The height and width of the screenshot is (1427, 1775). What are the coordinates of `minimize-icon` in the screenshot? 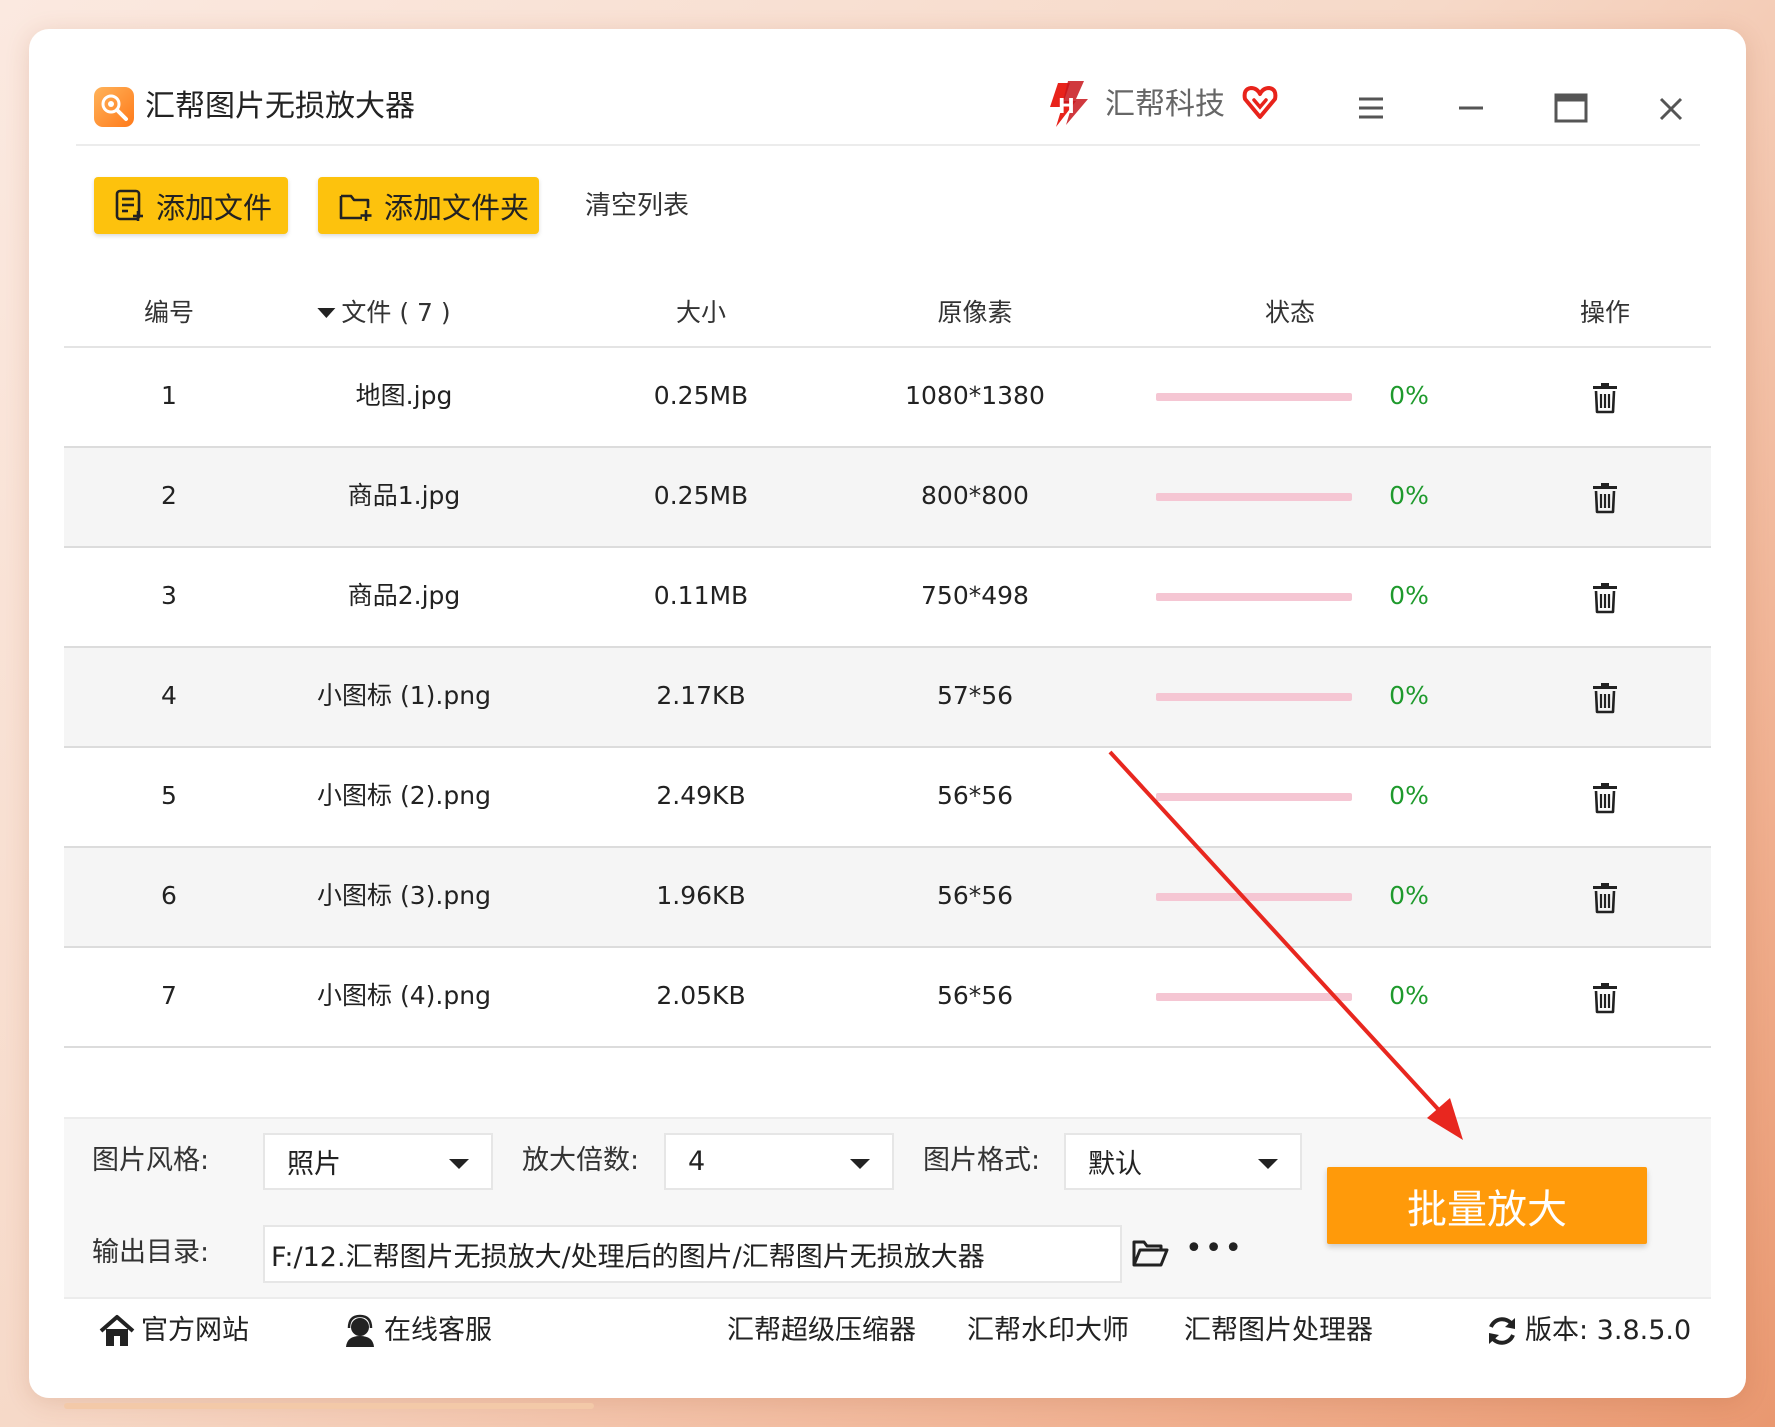 It's located at (1471, 109).